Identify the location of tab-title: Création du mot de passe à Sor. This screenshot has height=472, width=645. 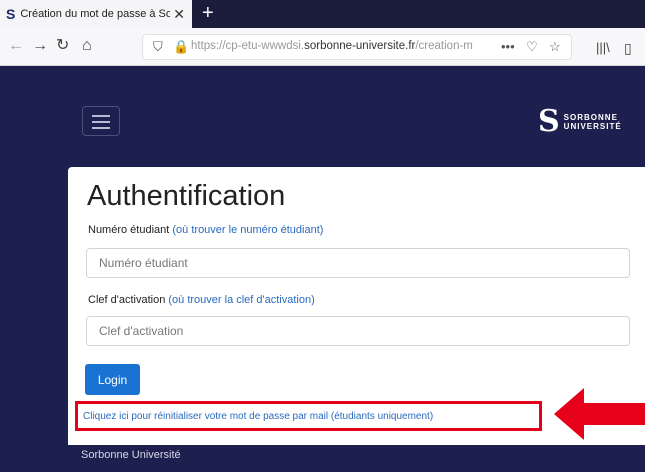
(95, 14).